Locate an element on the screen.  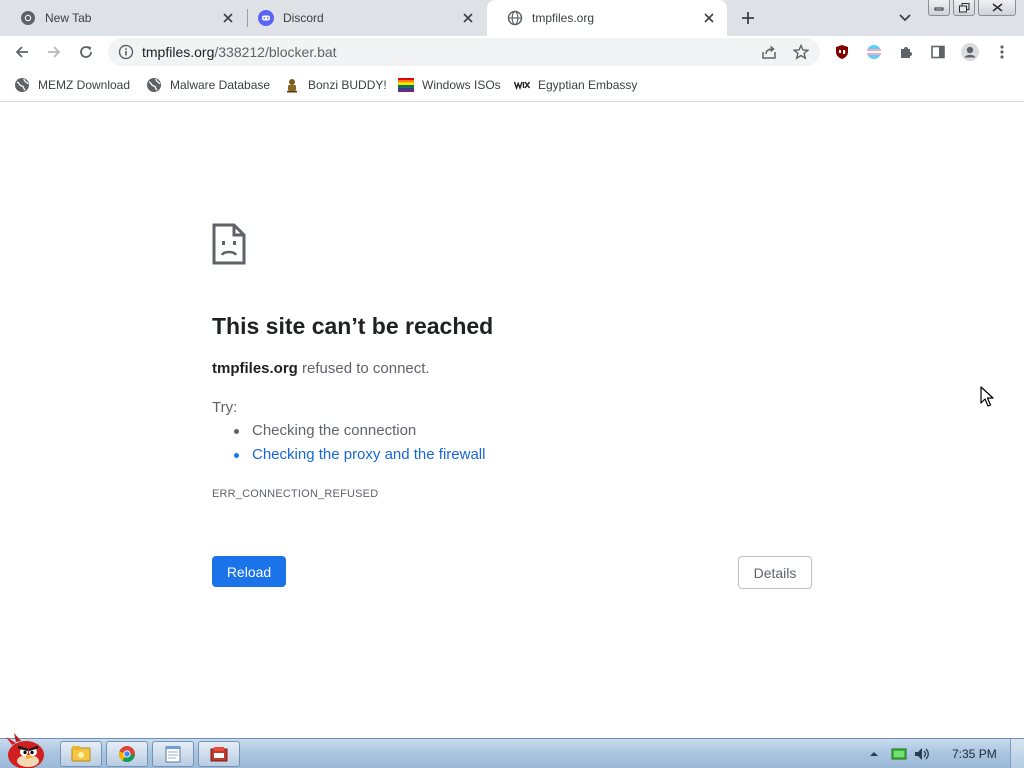
taskbar: 7:35 PM is located at coordinates (512, 750).